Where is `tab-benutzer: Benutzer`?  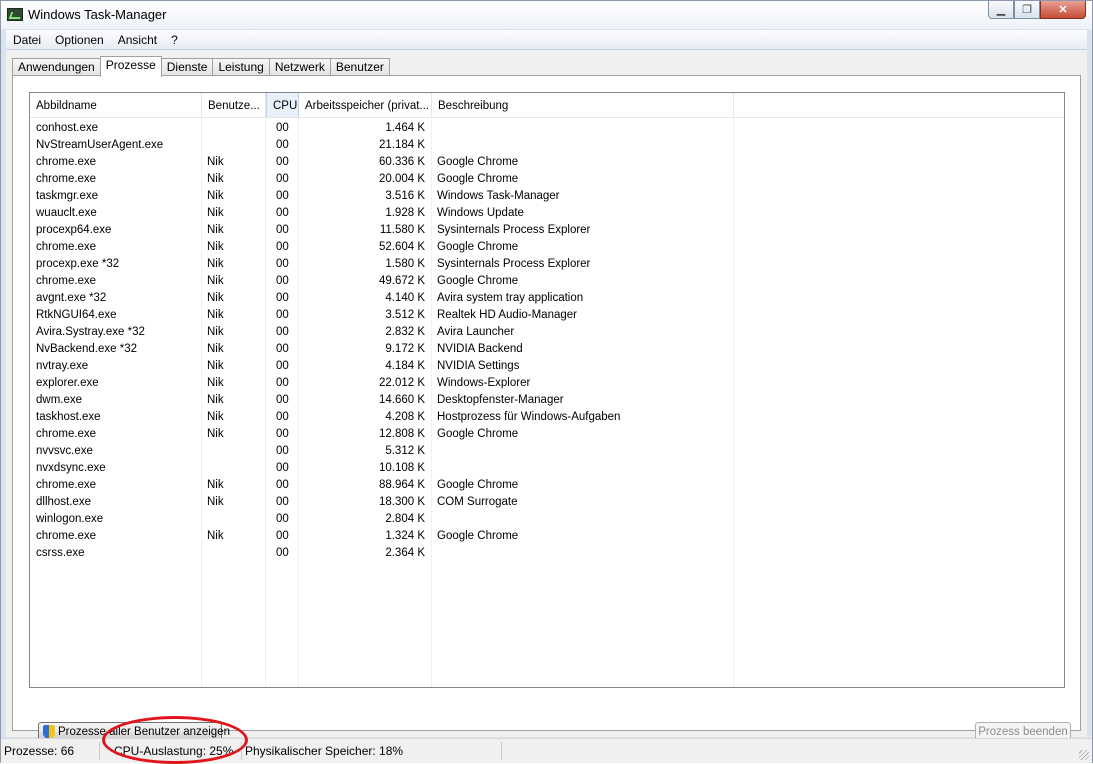 tab-benutzer: Benutzer is located at coordinates (359, 67).